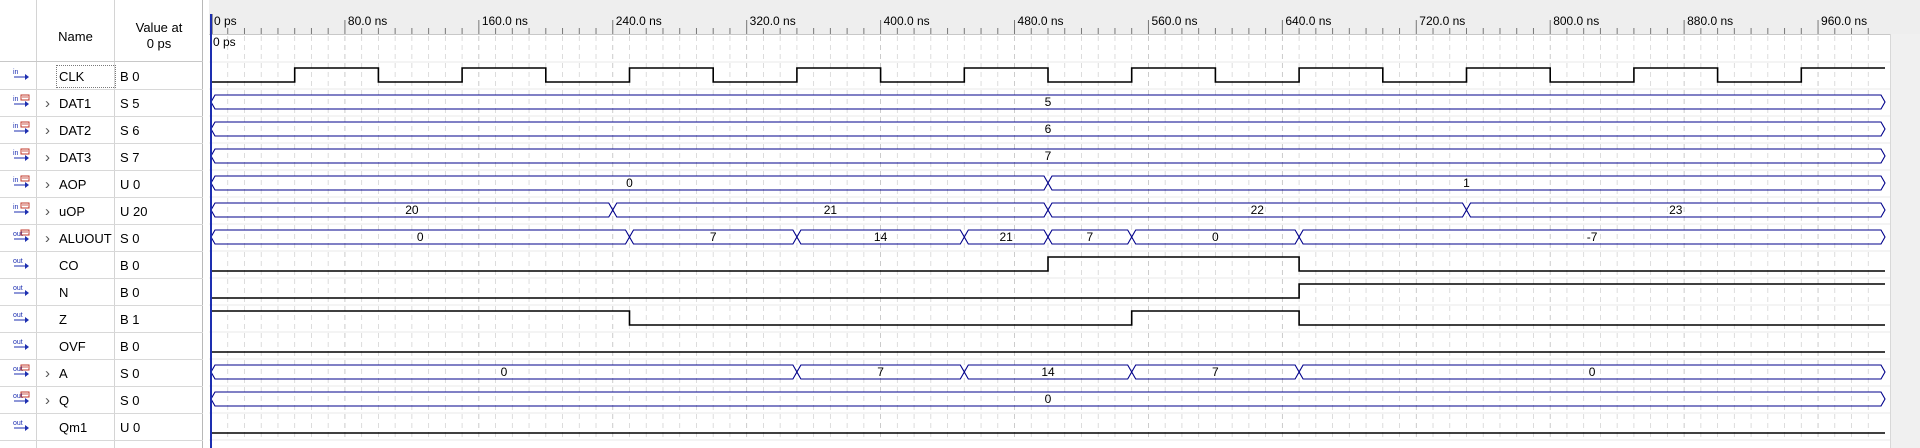 The image size is (1920, 448). Describe the element at coordinates (1844, 21) in the screenshot. I see `ruler-label: 960.0 ns` at that location.